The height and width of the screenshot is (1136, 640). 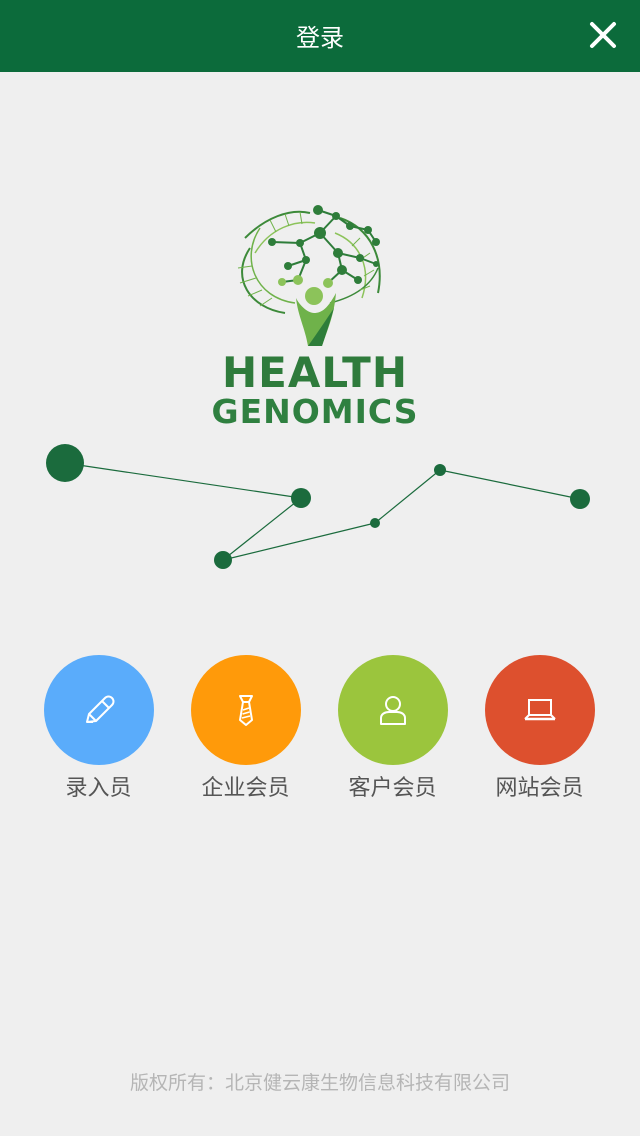 I want to click on role-label-enterprise-member: 企业会员, so click(x=245, y=788).